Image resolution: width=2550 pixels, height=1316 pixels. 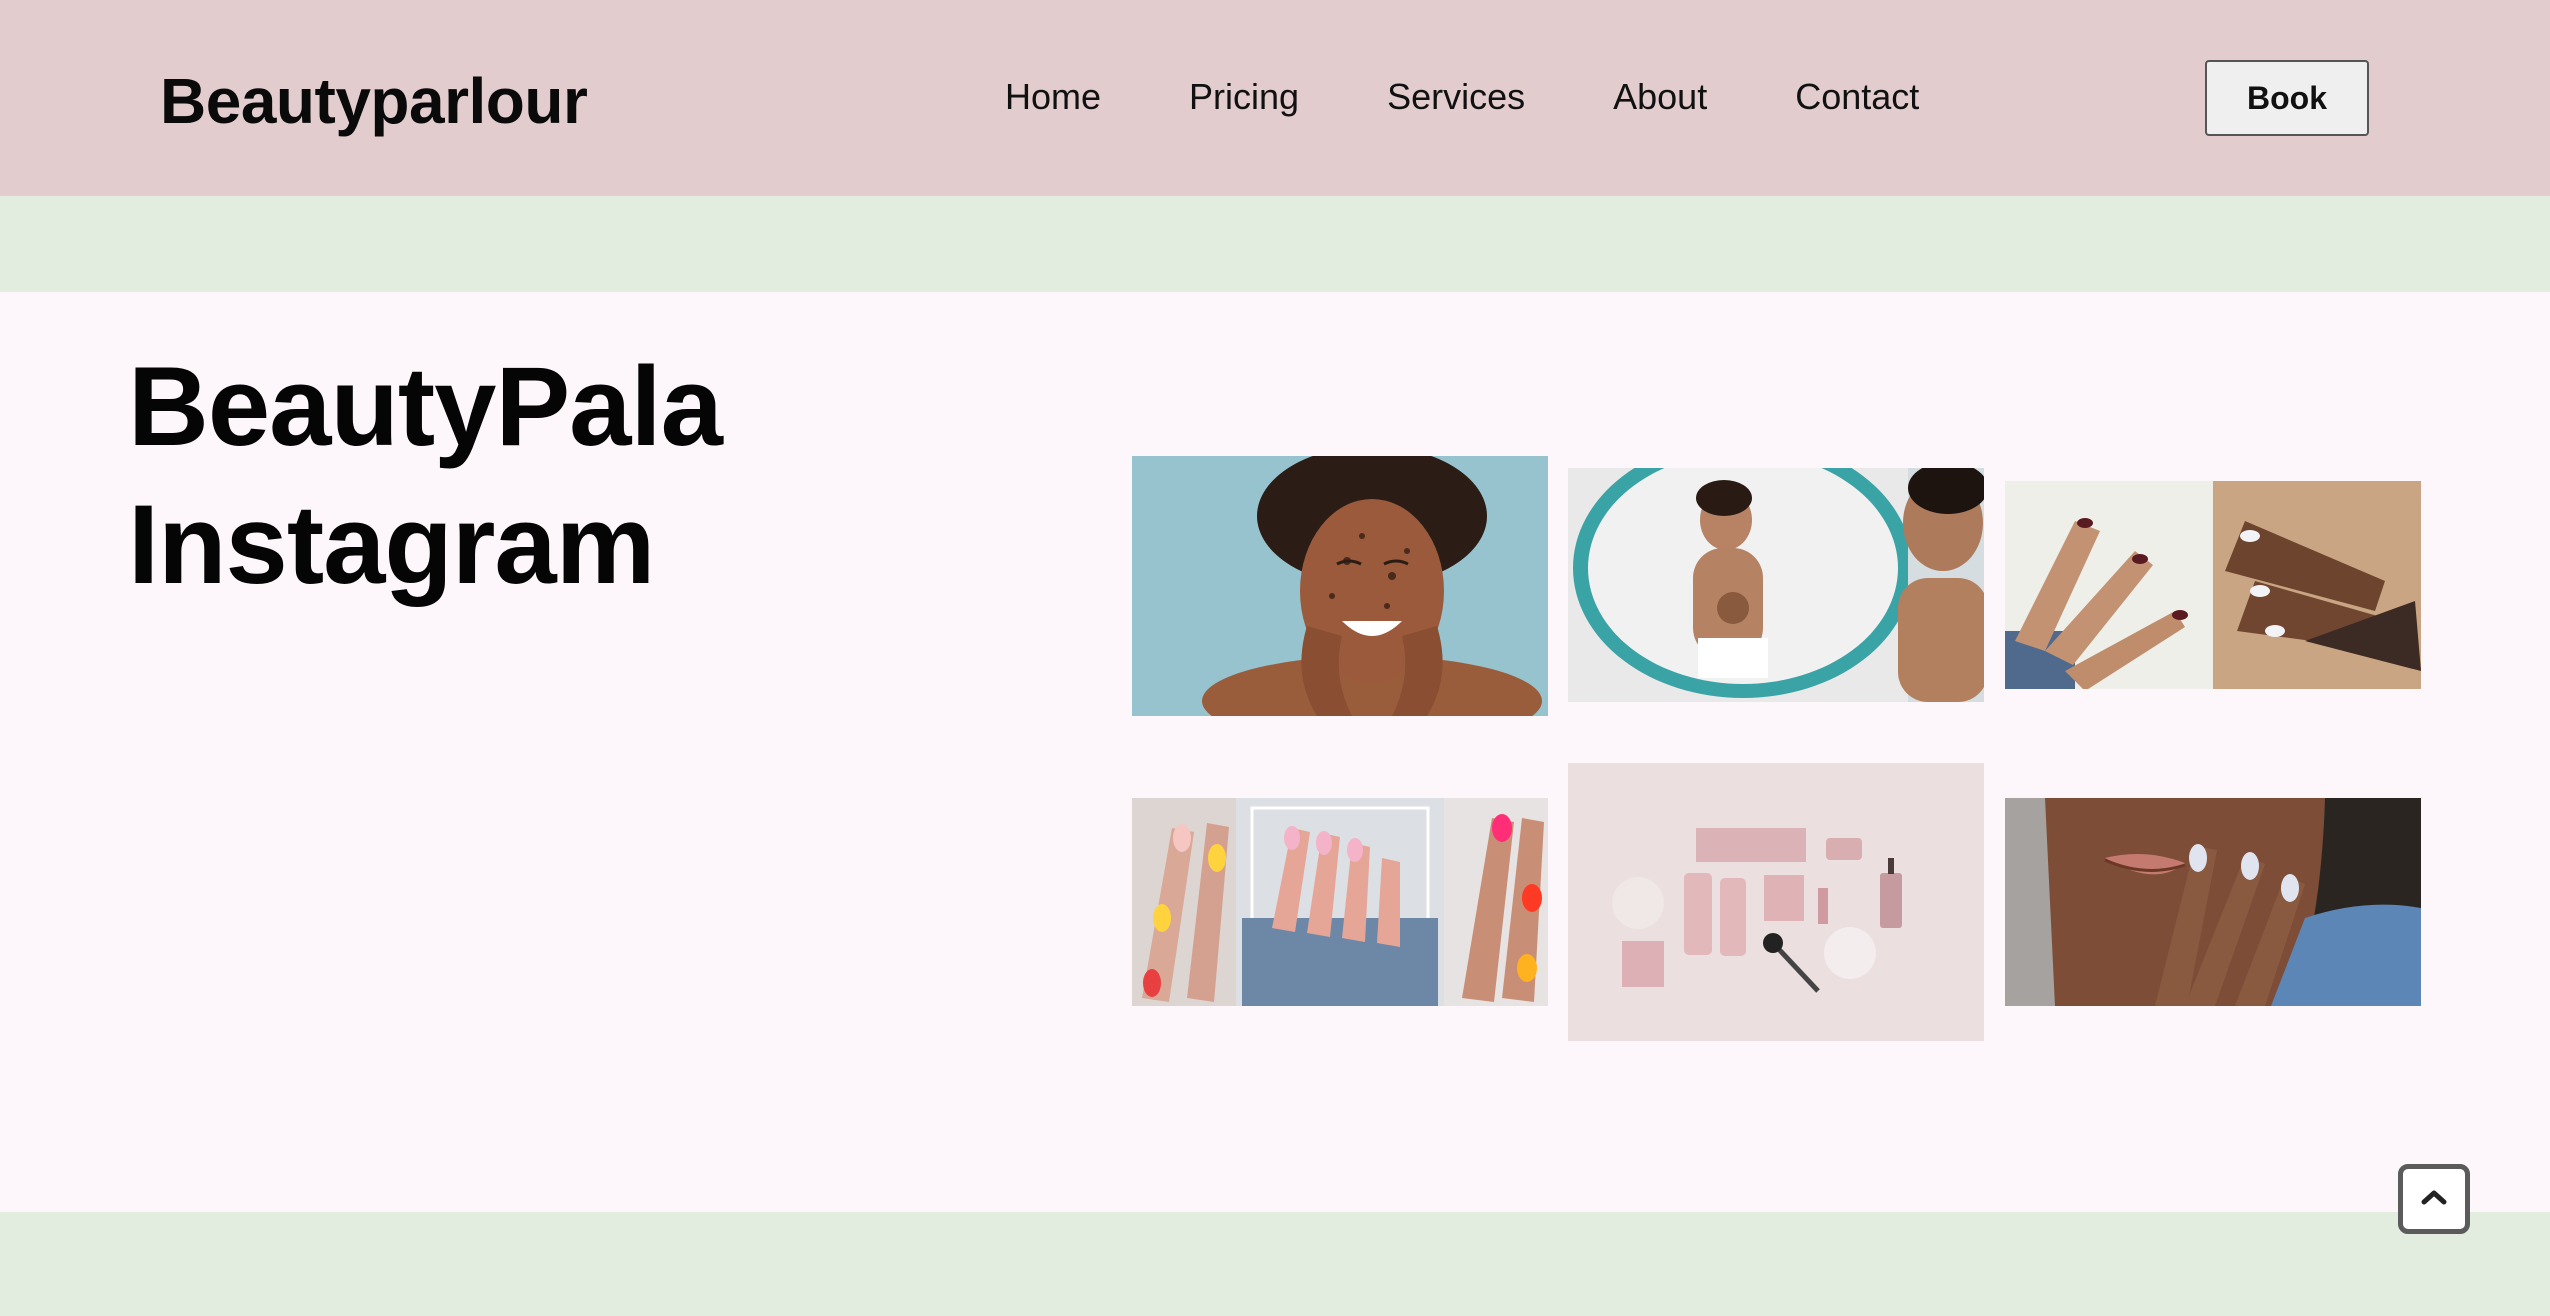 What do you see at coordinates (1857, 97) in the screenshot?
I see `nav-contact-link: Contact` at bounding box center [1857, 97].